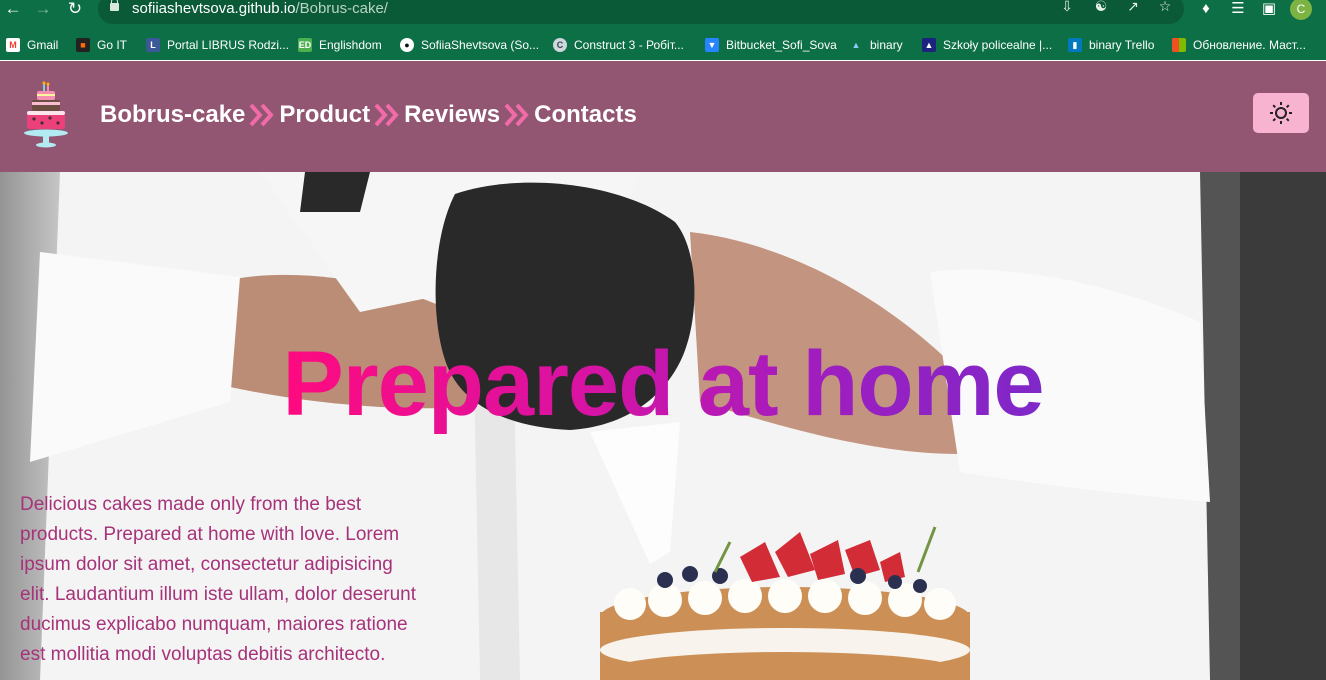 Image resolution: width=1326 pixels, height=680 pixels. I want to click on github-icon: ●, so click(407, 45).